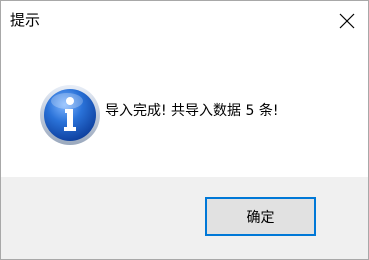 This screenshot has width=369, height=260. Describe the element at coordinates (184, 20) in the screenshot. I see `title-bar: 提示` at that location.